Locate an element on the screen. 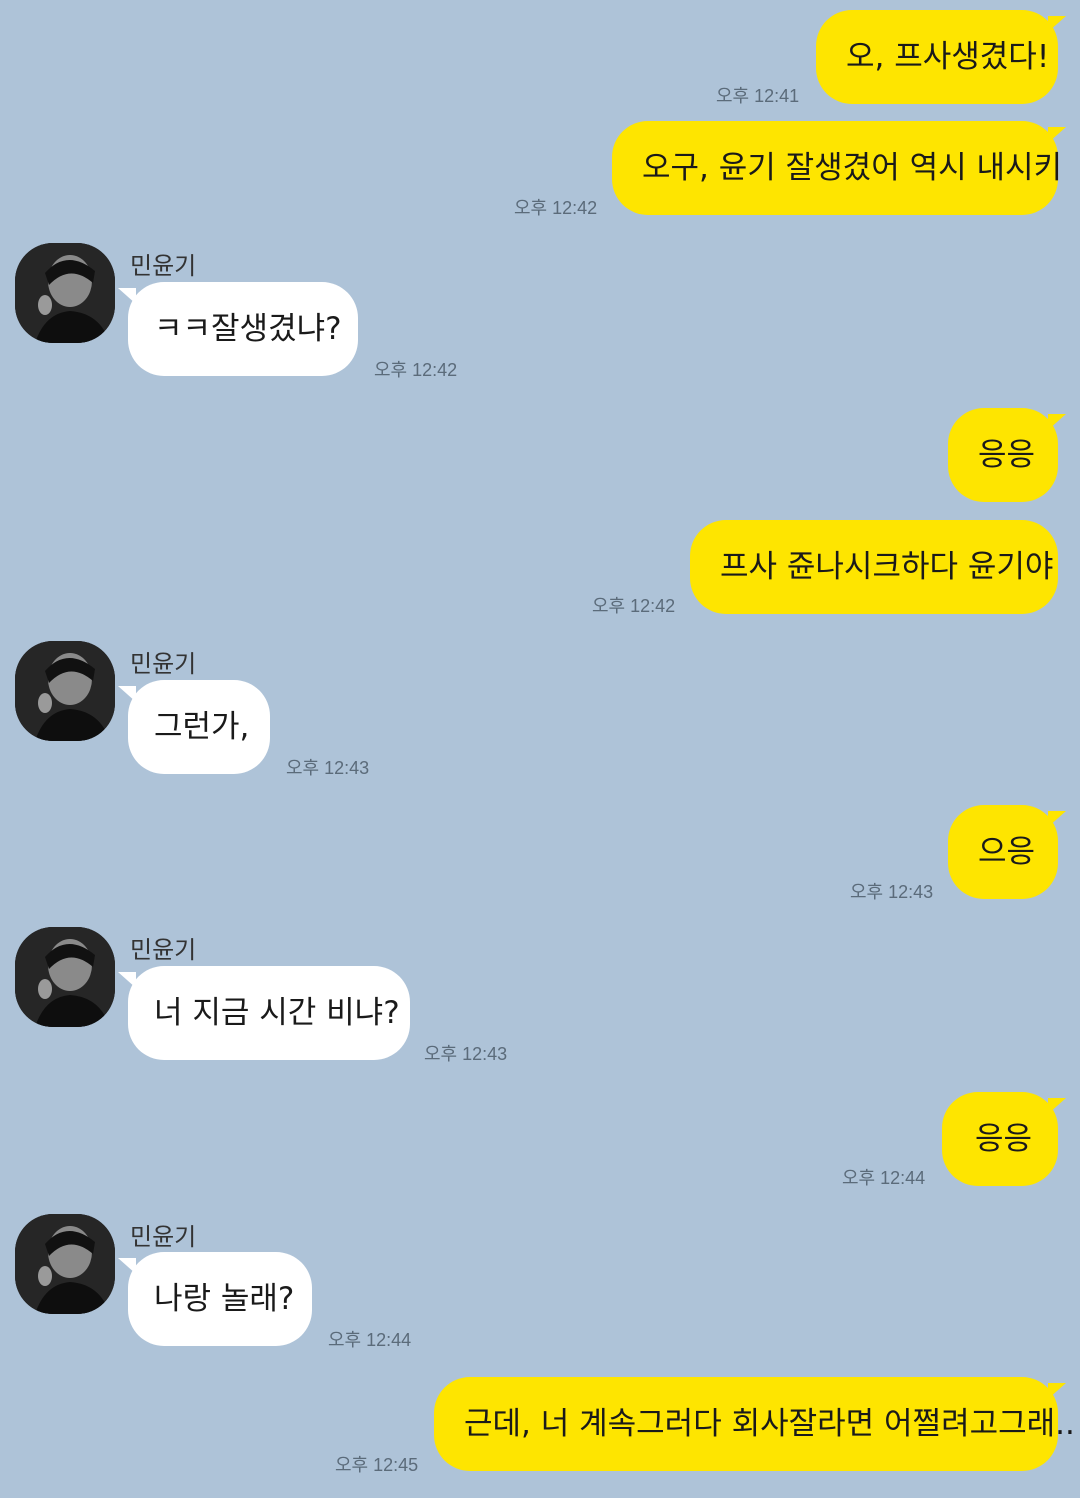  message-text: 너 지금 시간 비냐? is located at coordinates (277, 1013).